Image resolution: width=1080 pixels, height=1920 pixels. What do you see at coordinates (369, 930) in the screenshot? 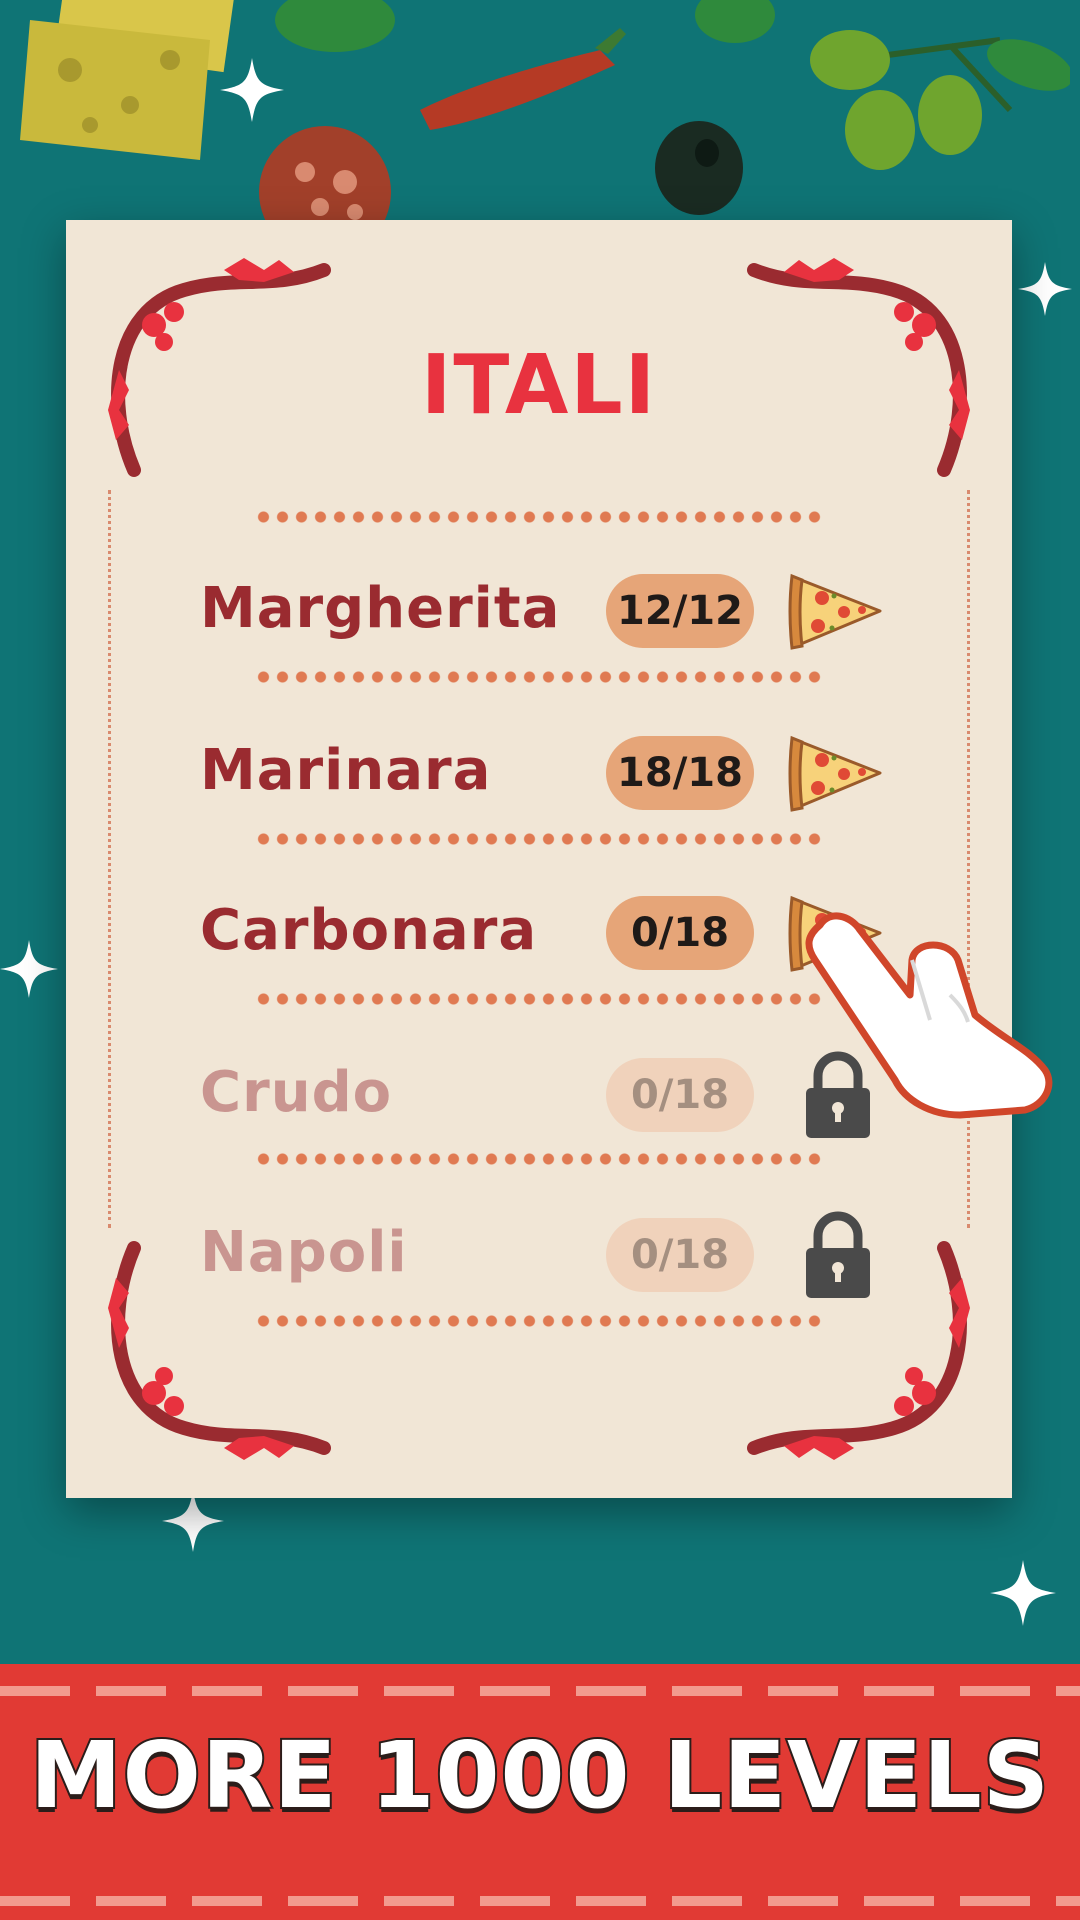
I see `level-name: Carbonara` at bounding box center [369, 930].